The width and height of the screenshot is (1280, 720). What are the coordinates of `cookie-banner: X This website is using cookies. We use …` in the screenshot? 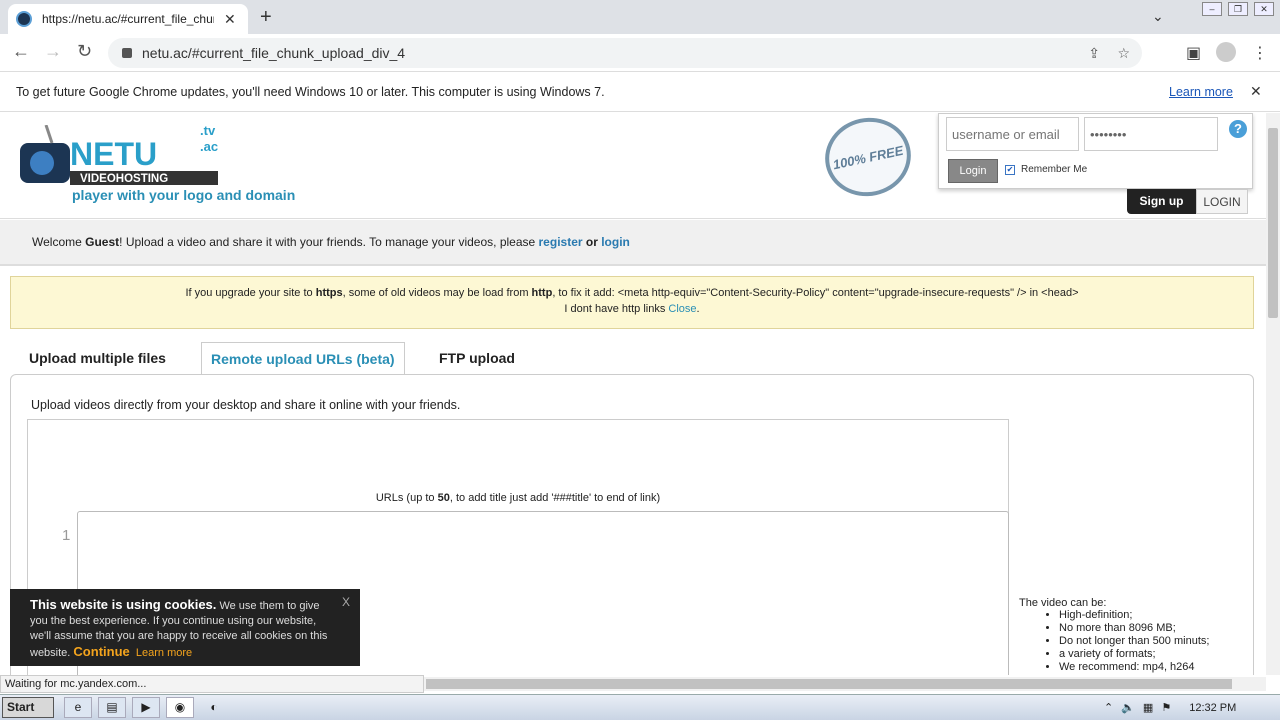 It's located at (185, 627).